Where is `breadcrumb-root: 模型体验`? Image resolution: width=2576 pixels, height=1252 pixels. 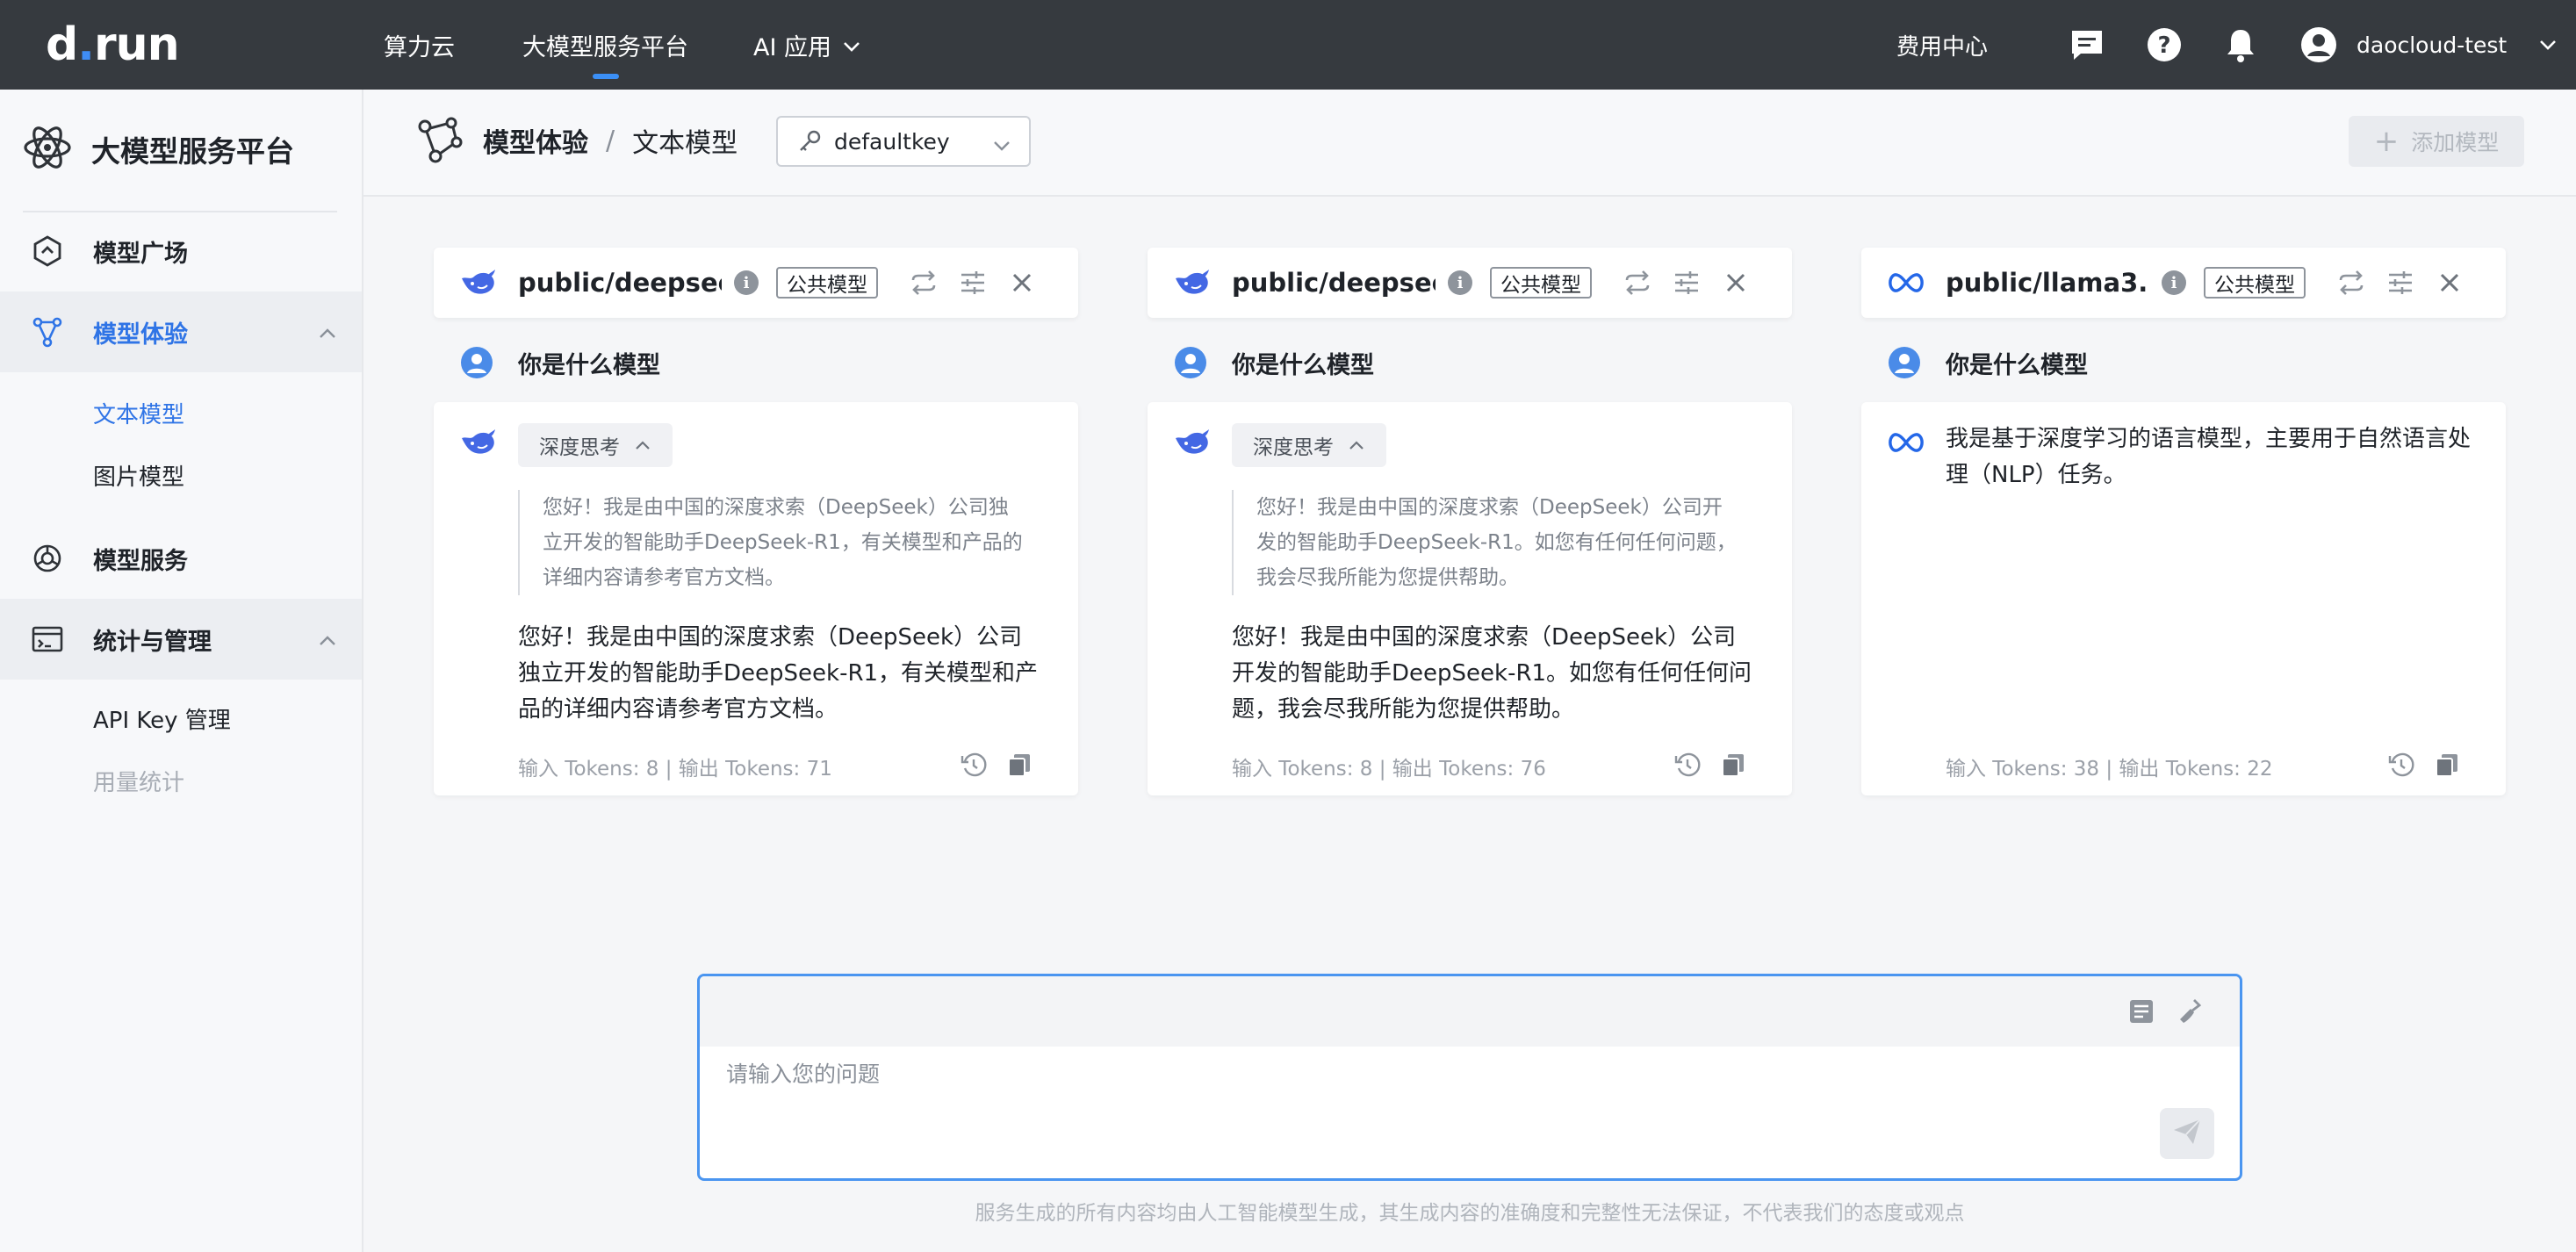 breadcrumb-root: 模型体验 is located at coordinates (535, 141).